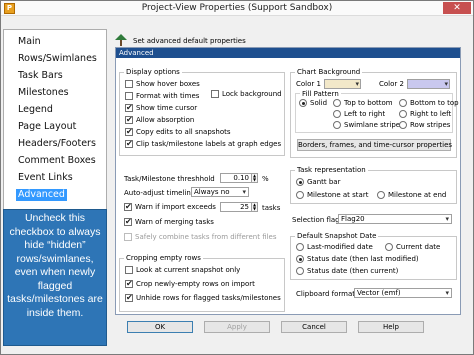 The width and height of the screenshot is (474, 355). I want to click on warn-import-input: 25, so click(236, 207).